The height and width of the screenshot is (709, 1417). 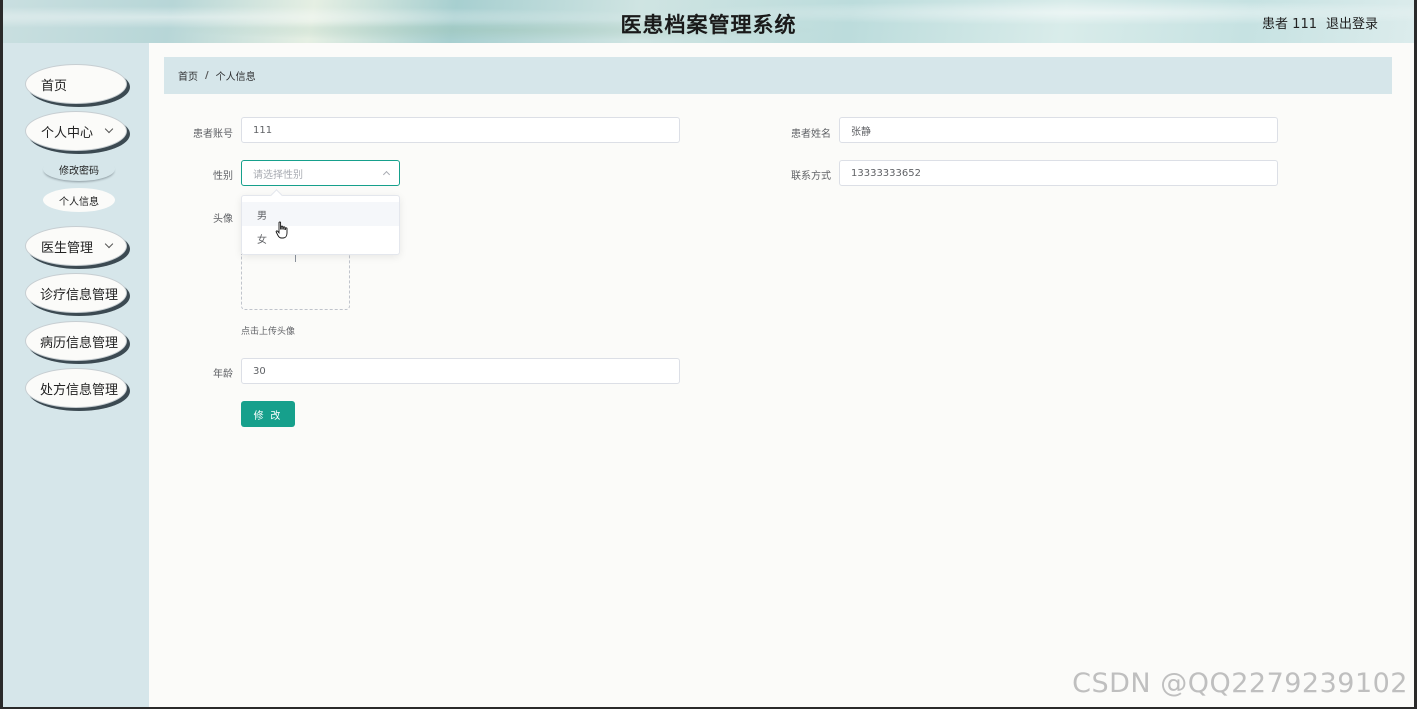 I want to click on age-value: 30, so click(x=259, y=371).